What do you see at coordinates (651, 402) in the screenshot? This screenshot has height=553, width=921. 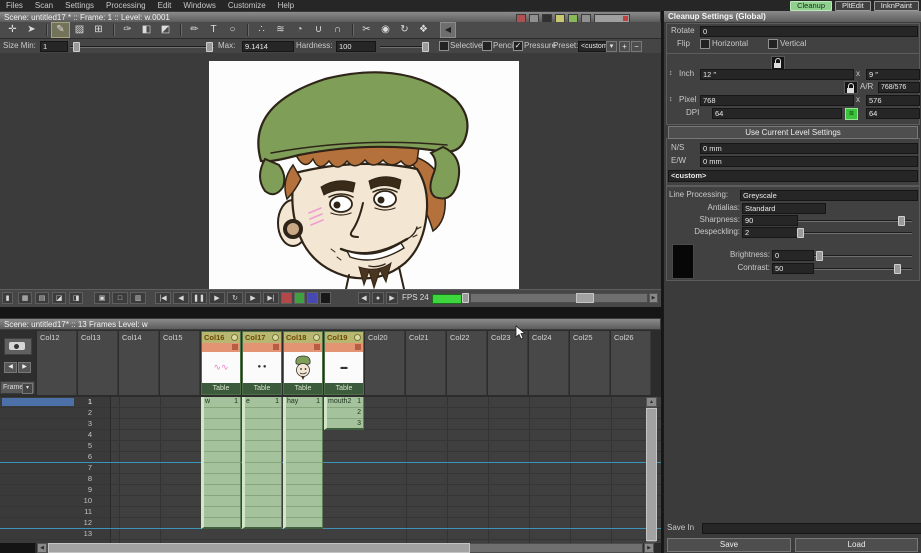 I see `xsheet-vscroll-up-icon: ▲` at bounding box center [651, 402].